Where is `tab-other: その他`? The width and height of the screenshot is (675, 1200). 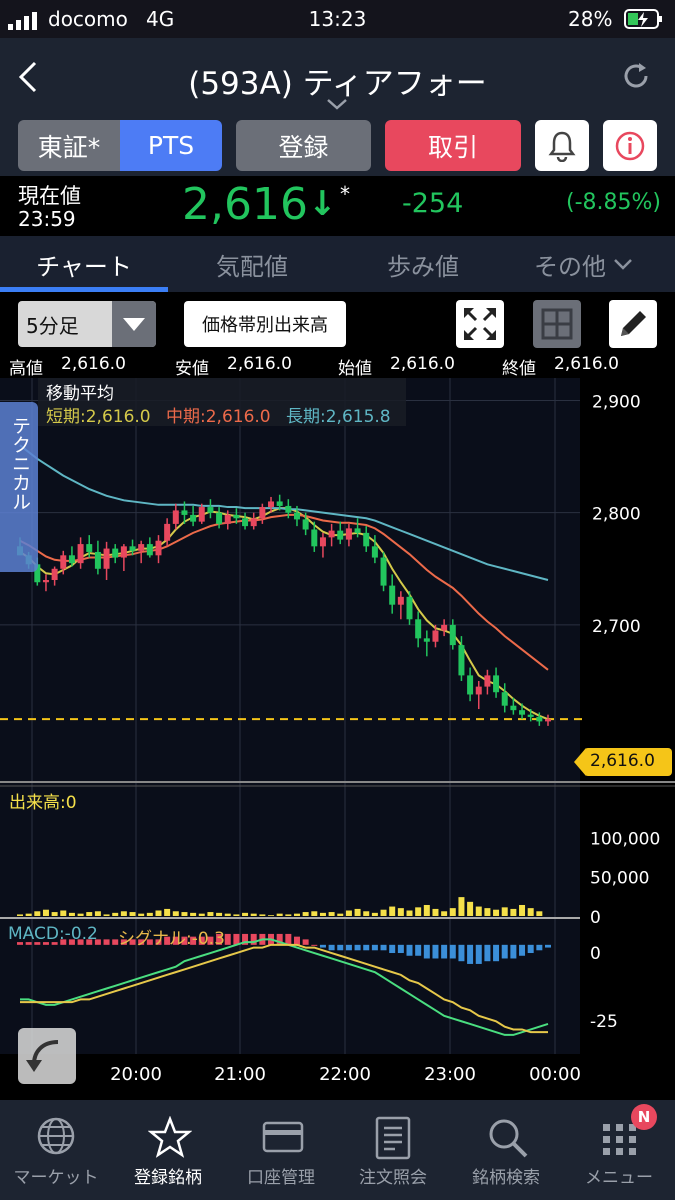
tab-other: その他 is located at coordinates (584, 264).